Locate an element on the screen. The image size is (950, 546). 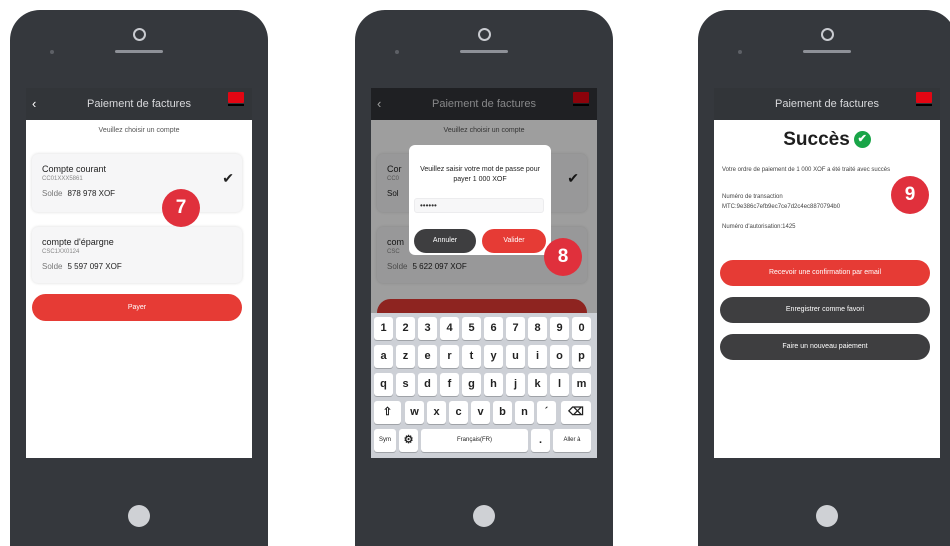
key: y is located at coordinates (493, 356).